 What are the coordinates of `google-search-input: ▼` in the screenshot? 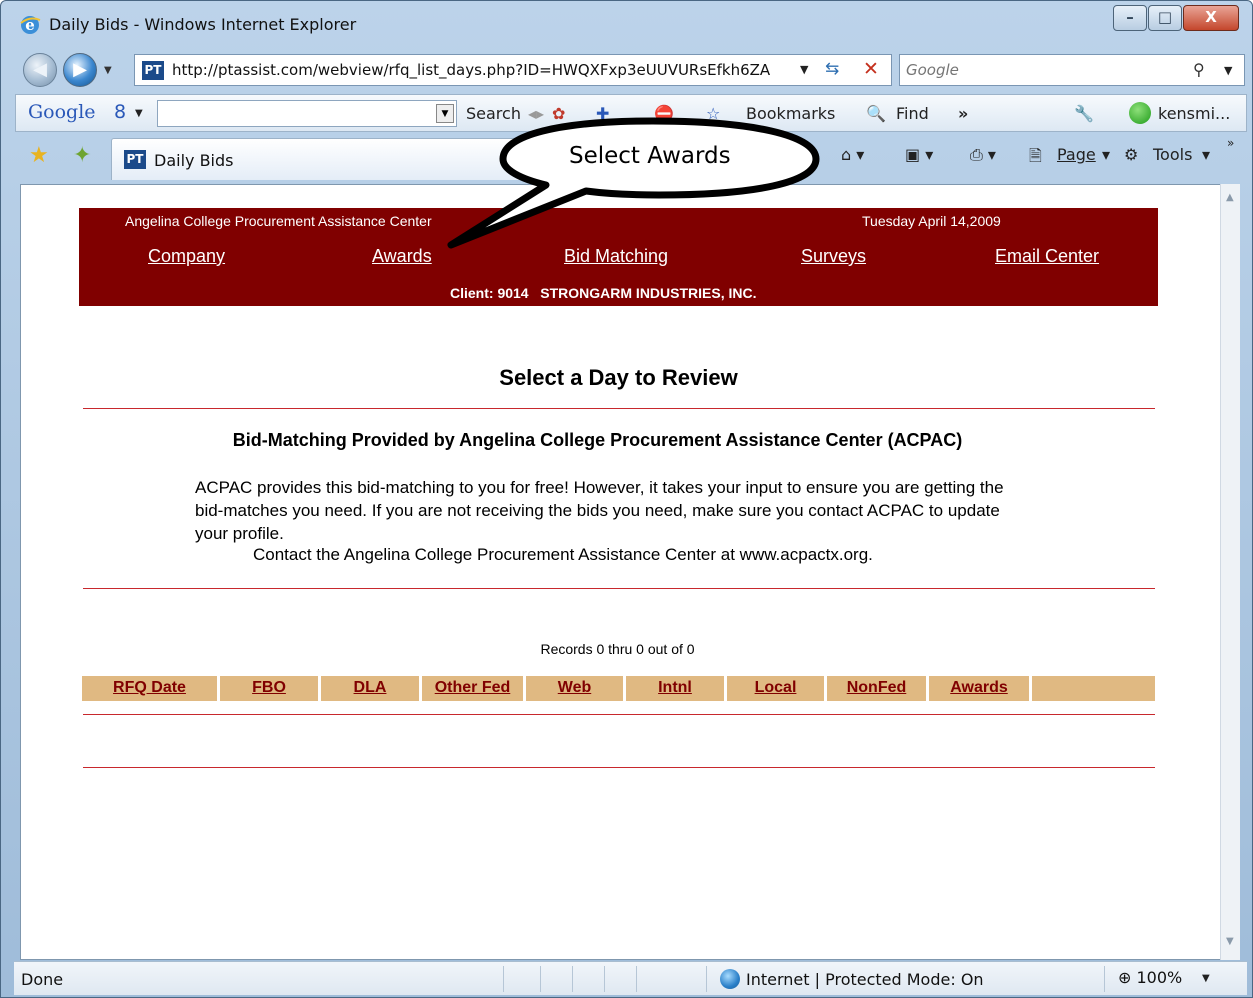 It's located at (307, 113).